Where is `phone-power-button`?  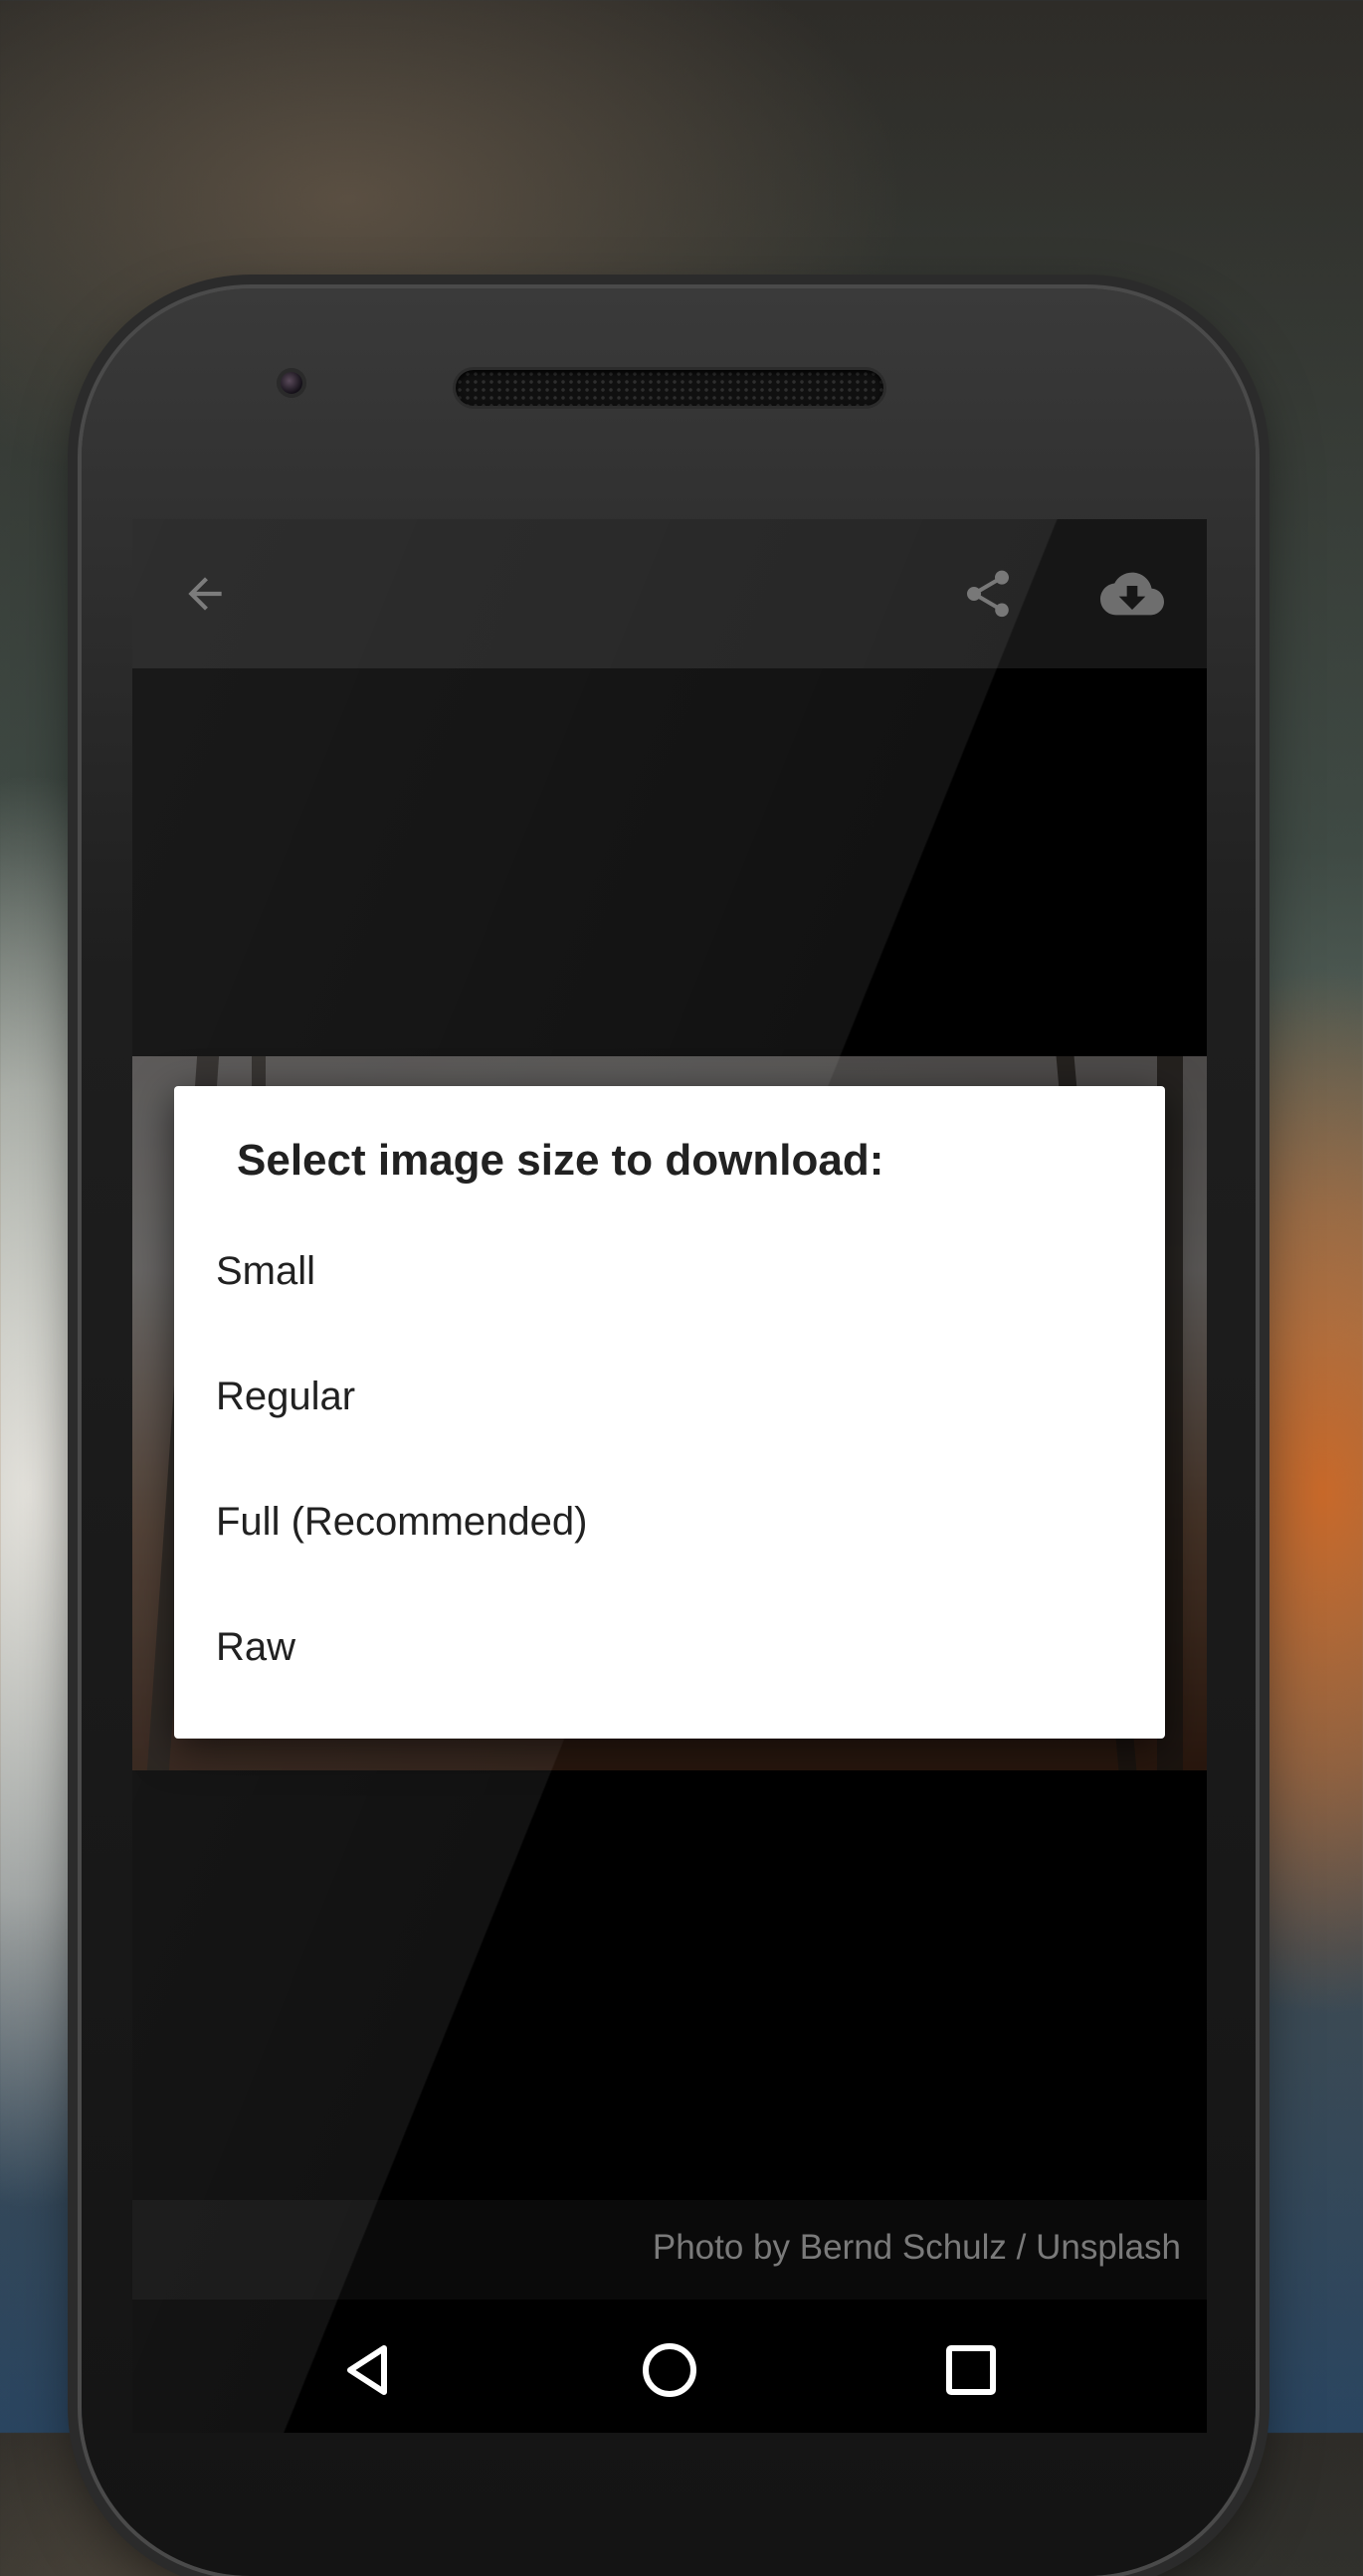
phone-power-button is located at coordinates (1261, 1414).